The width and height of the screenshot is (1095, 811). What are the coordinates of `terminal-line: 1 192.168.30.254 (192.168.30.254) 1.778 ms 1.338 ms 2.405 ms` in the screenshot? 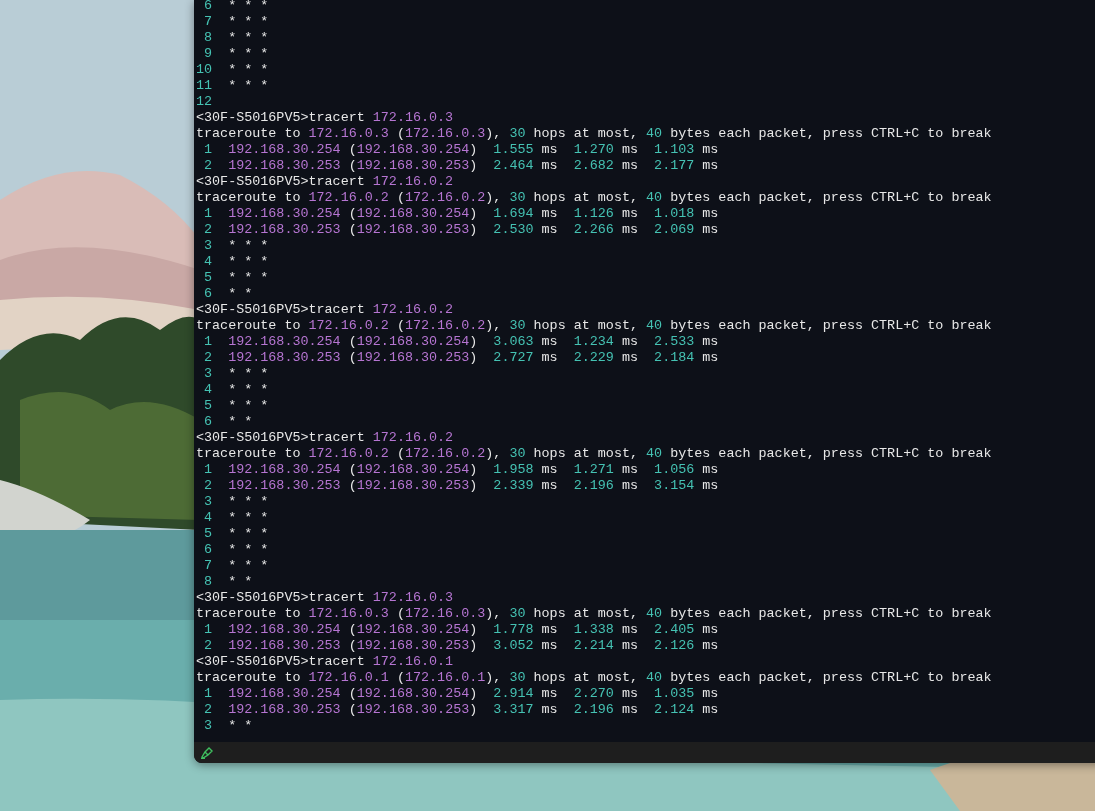 It's located at (461, 630).